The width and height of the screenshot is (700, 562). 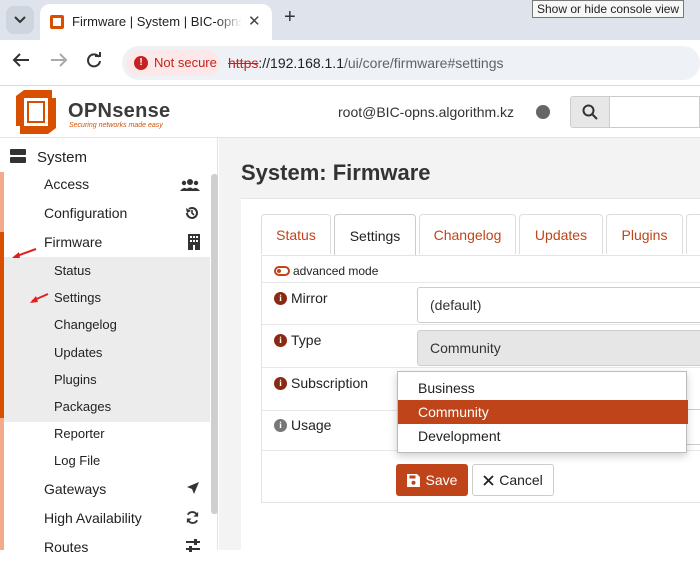 What do you see at coordinates (309, 298) in the screenshot?
I see `mirror-label: Mirror` at bounding box center [309, 298].